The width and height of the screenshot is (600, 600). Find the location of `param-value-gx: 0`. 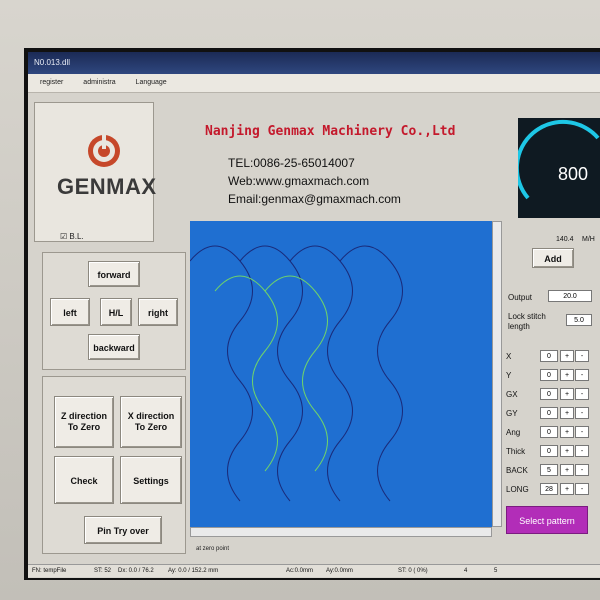

param-value-gx: 0 is located at coordinates (549, 394).